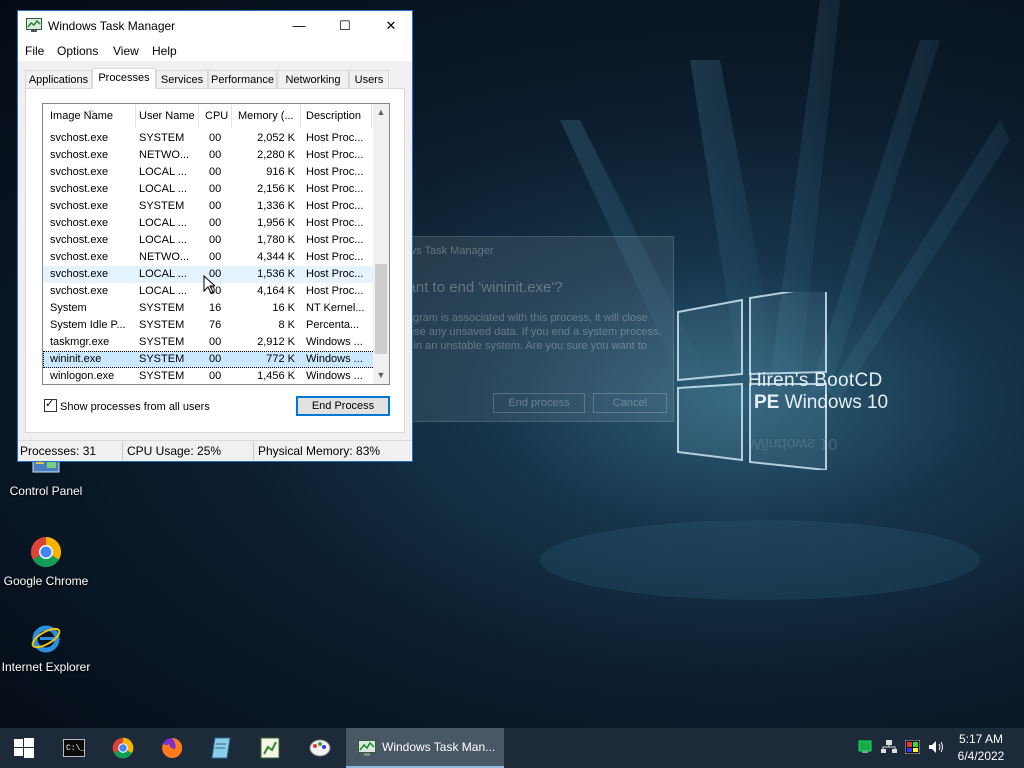  I want to click on taskbar-firefox, so click(172, 748).